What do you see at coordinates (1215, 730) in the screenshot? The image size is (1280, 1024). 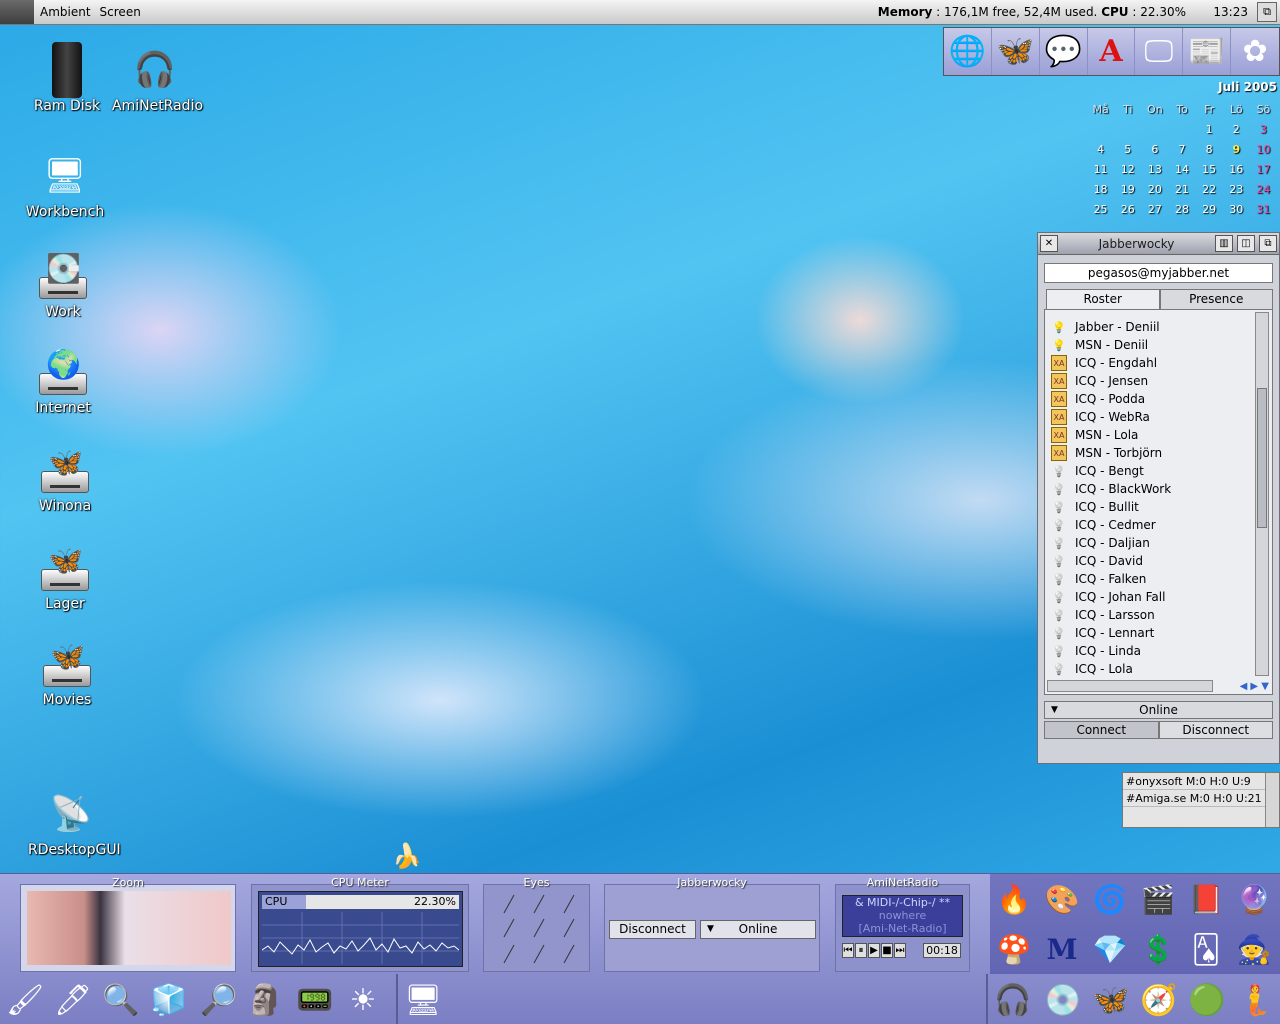 I see `disconnect-button: Disconnect` at bounding box center [1215, 730].